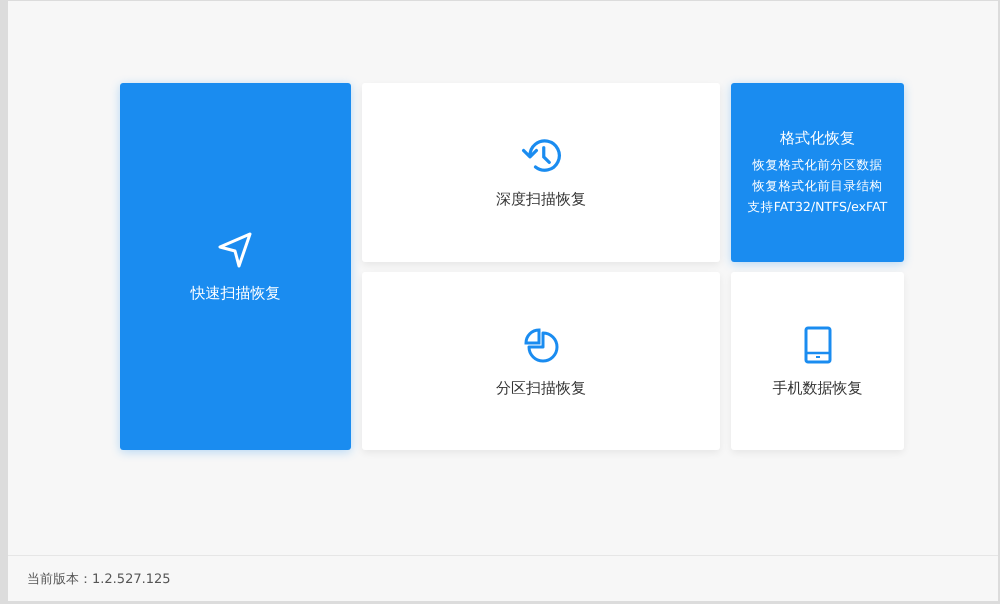 The width and height of the screenshot is (1000, 604). I want to click on version-text: 当前版本：1.2.527.125, so click(99, 579).